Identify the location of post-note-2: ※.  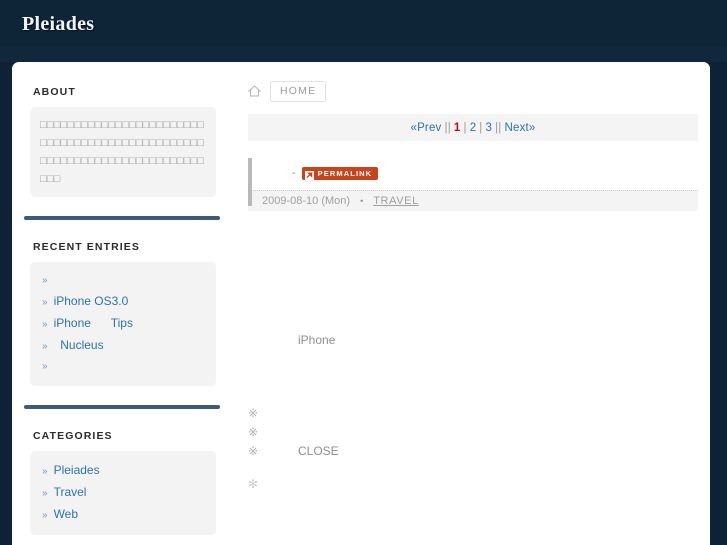
(473, 432).